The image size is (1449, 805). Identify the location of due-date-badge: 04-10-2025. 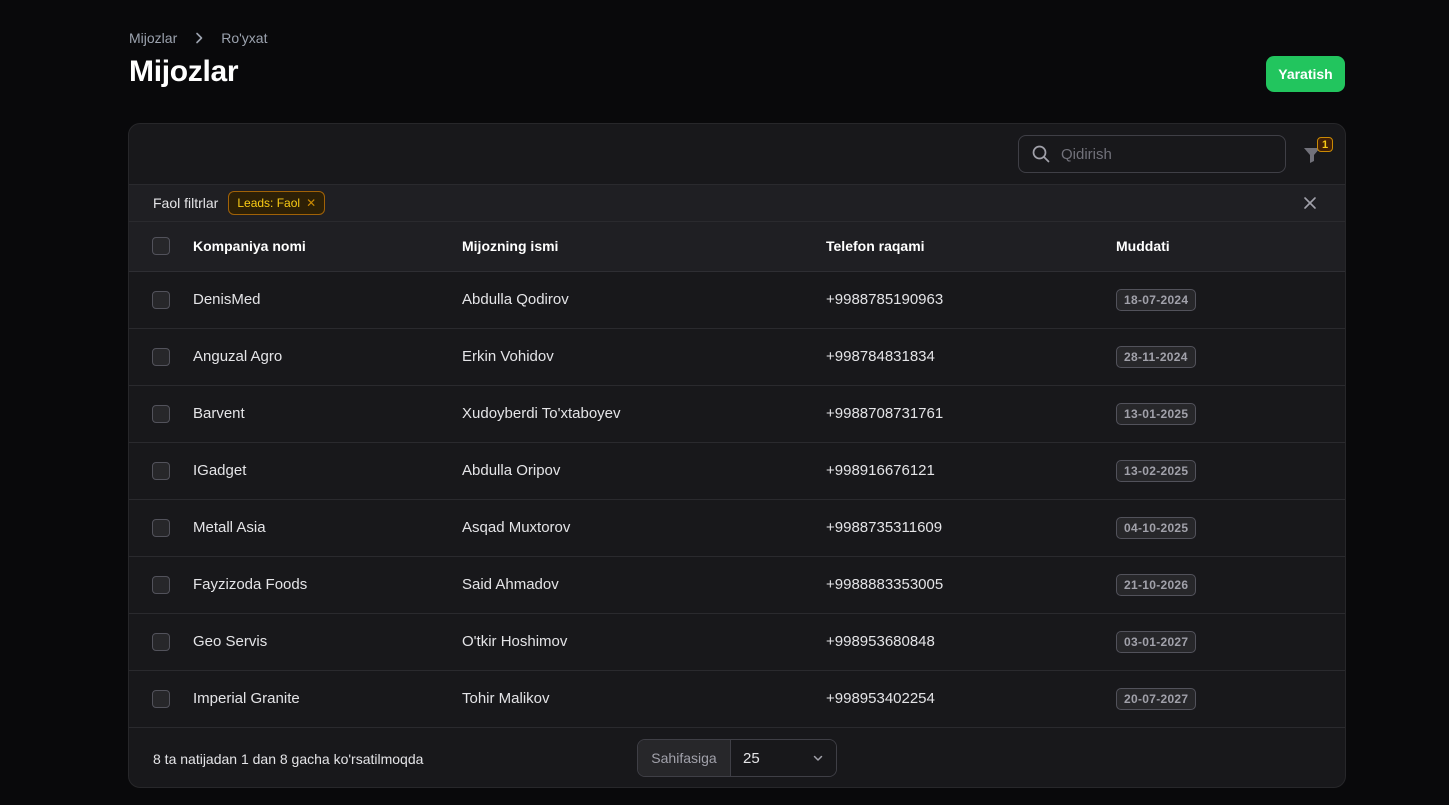
(1156, 527).